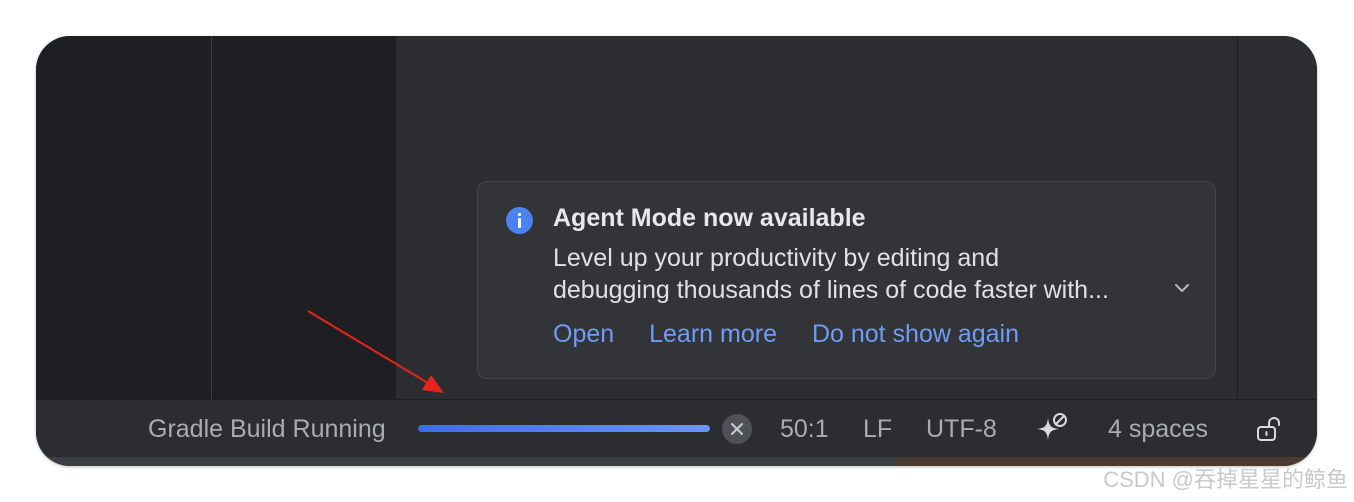 The image size is (1354, 502). I want to click on right-tool-strip, so click(1277, 217).